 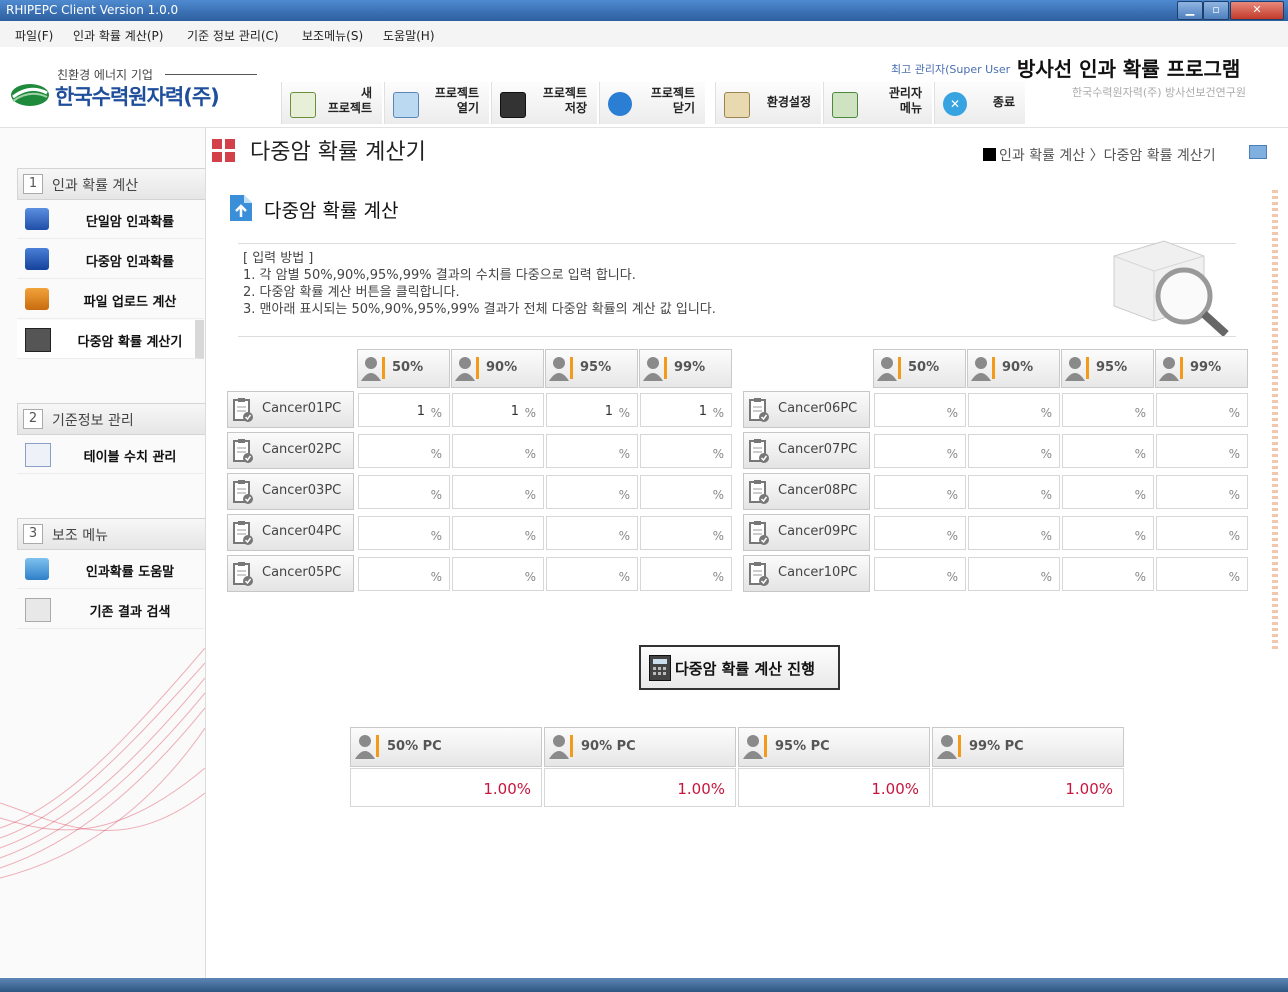 I want to click on window-title: RHIPEPC Client Version 1.0.0, so click(x=92, y=10).